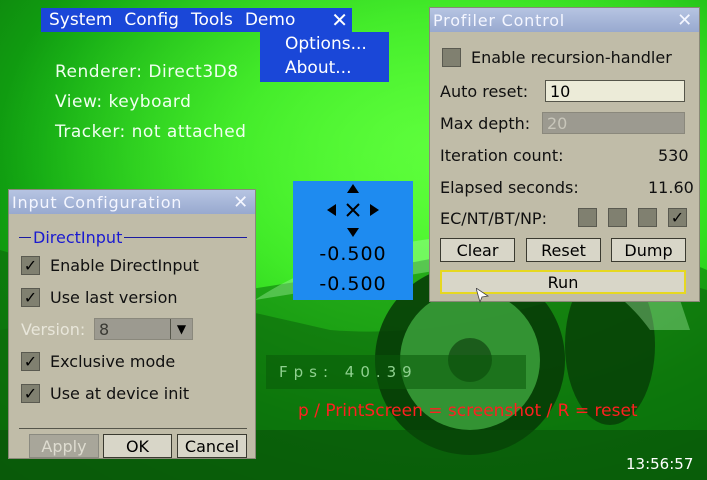 The width and height of the screenshot is (707, 480). What do you see at coordinates (147, 72) in the screenshot?
I see `renderer-info: Renderer: Direct3D8` at bounding box center [147, 72].